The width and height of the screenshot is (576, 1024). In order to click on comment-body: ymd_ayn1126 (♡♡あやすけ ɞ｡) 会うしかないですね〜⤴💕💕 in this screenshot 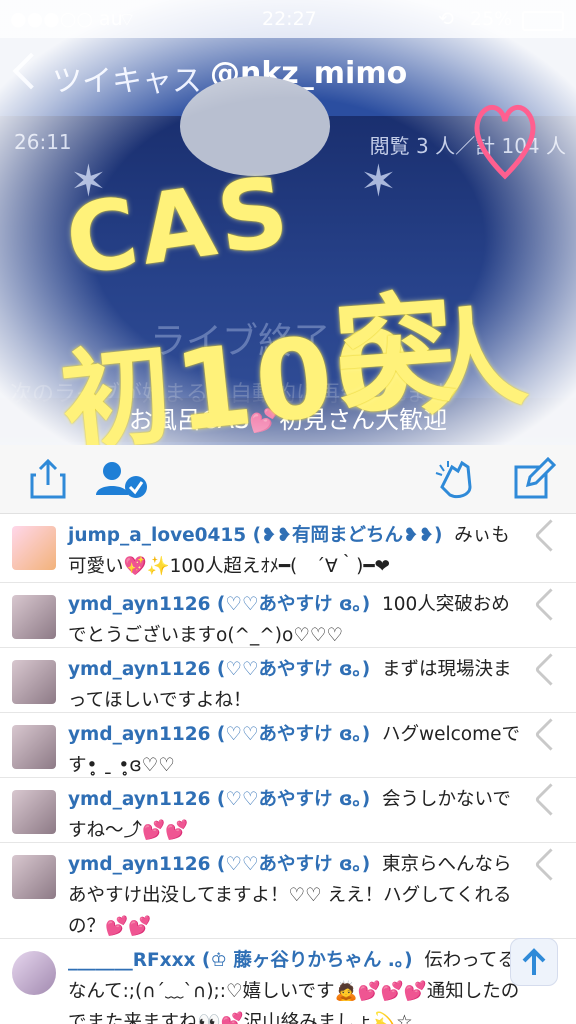, I will do `click(298, 815)`.